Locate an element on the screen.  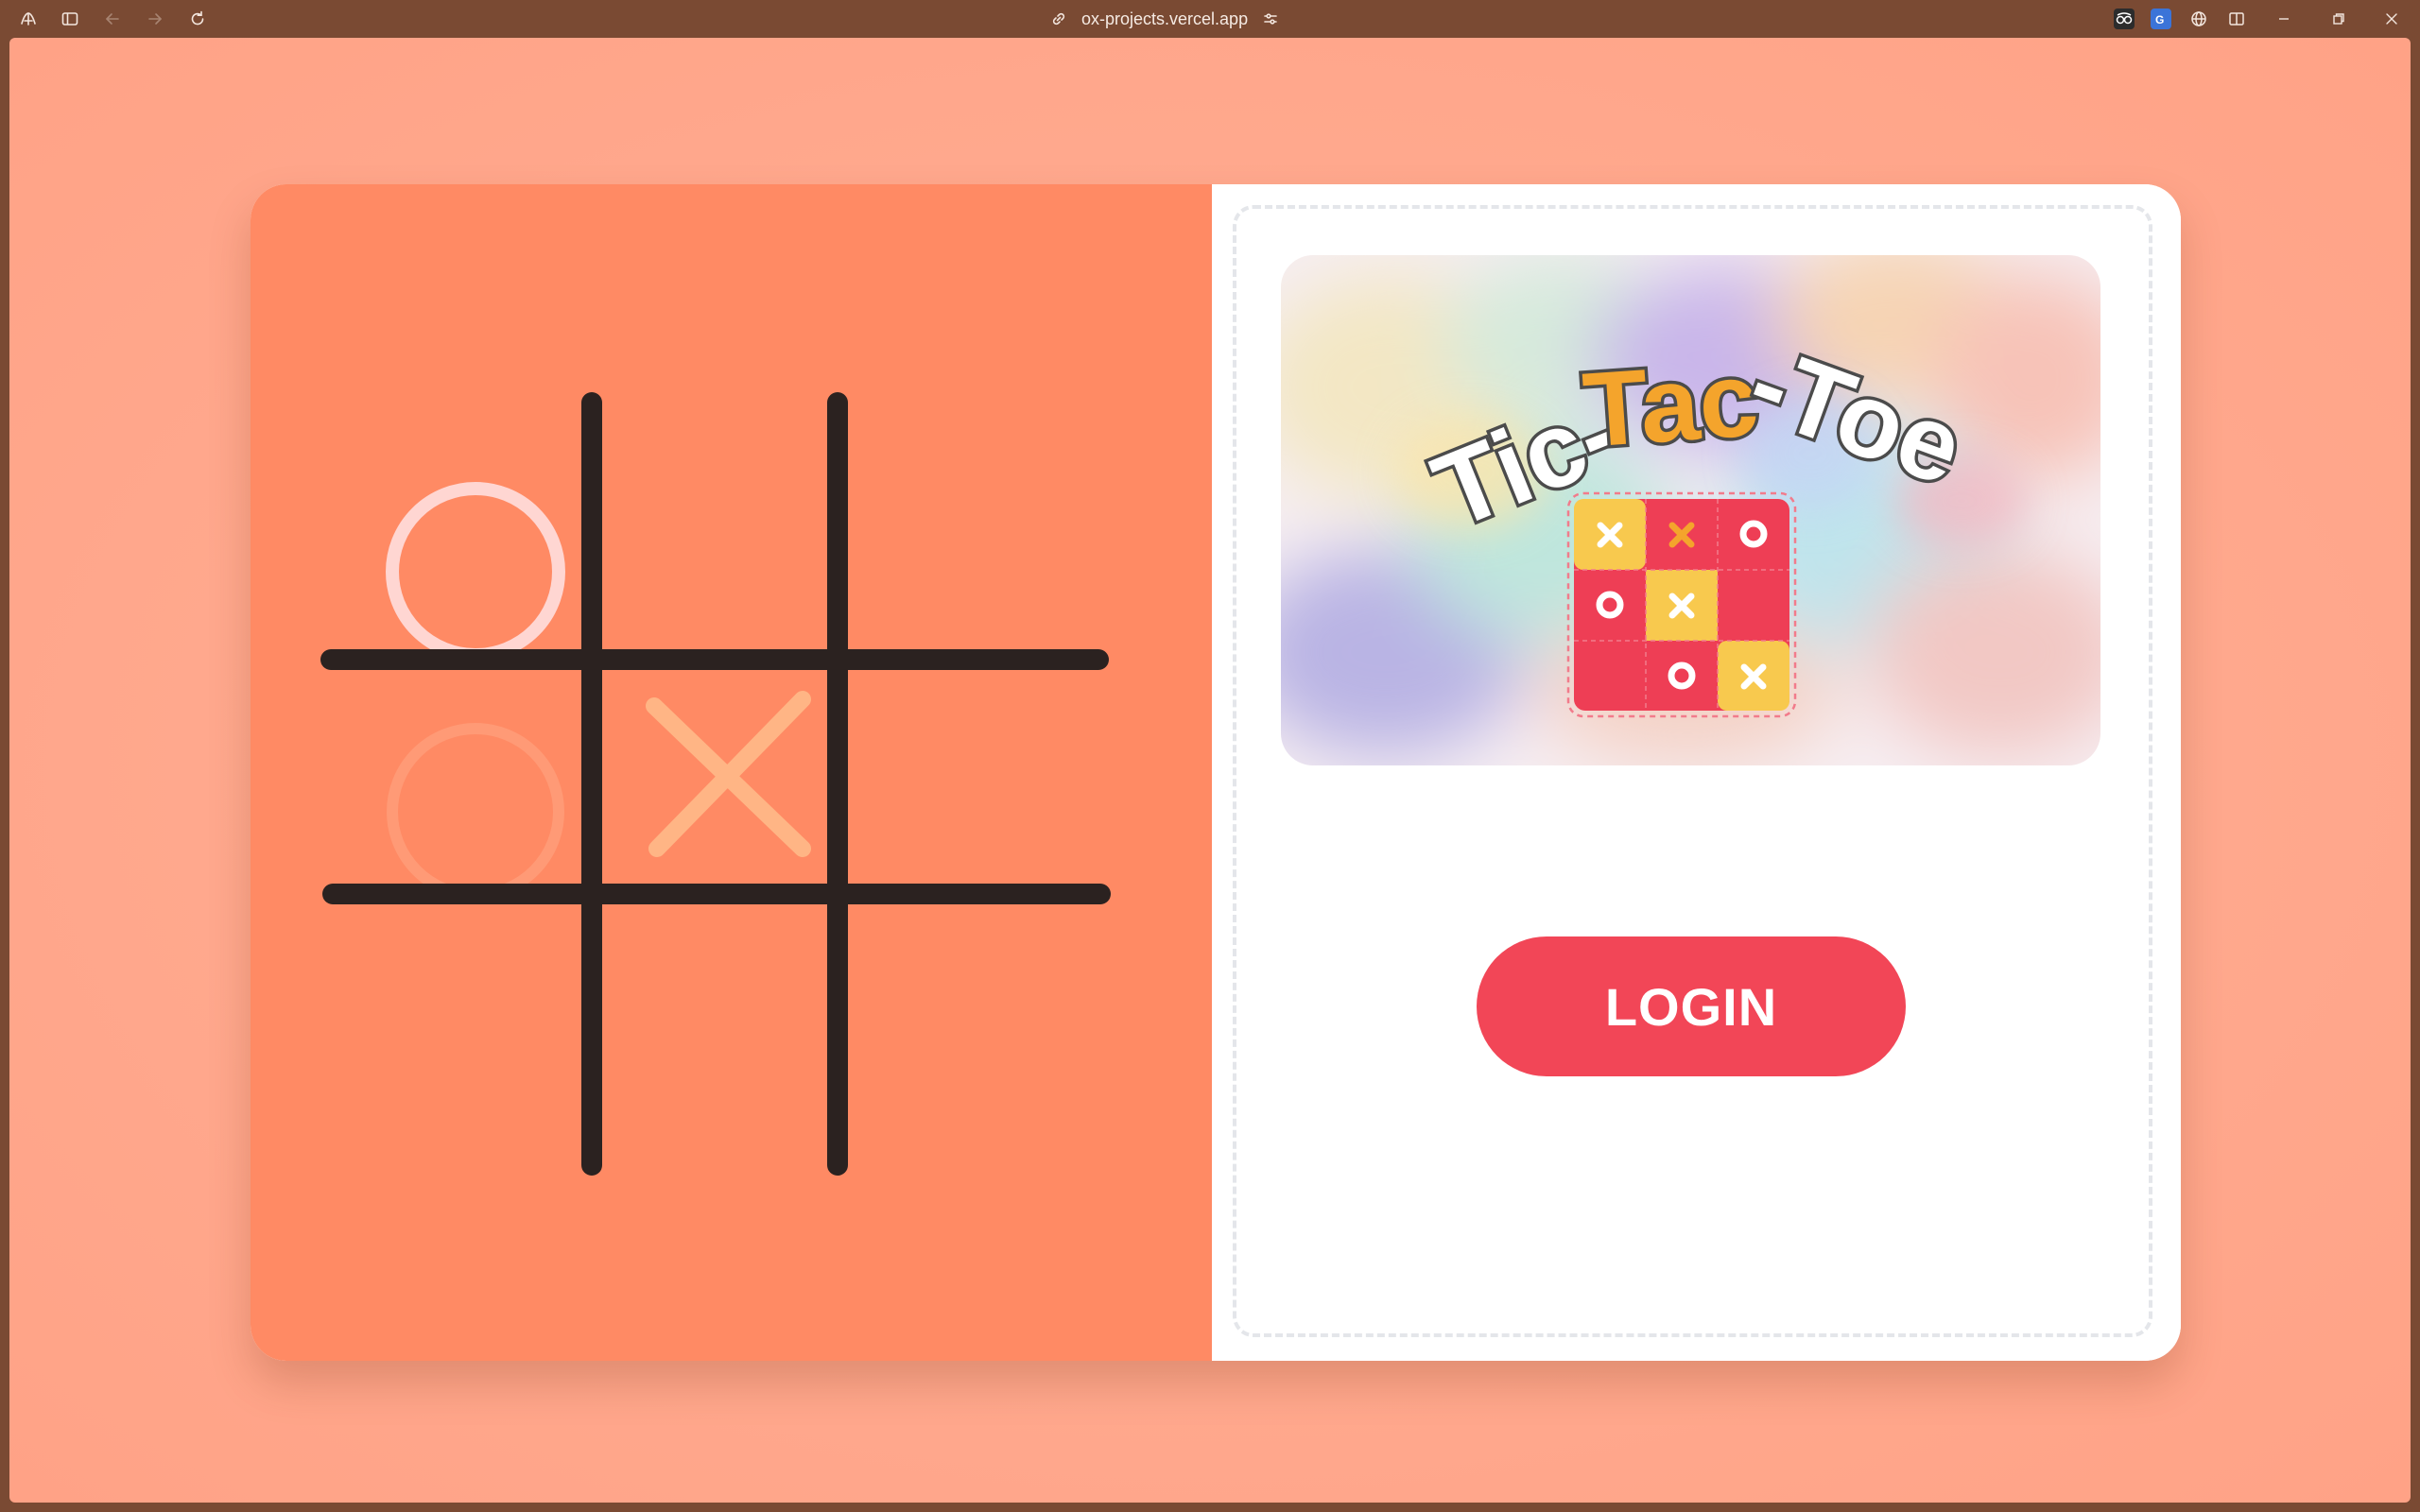
url-text: ox-projects.vercel.app is located at coordinates (1164, 19).